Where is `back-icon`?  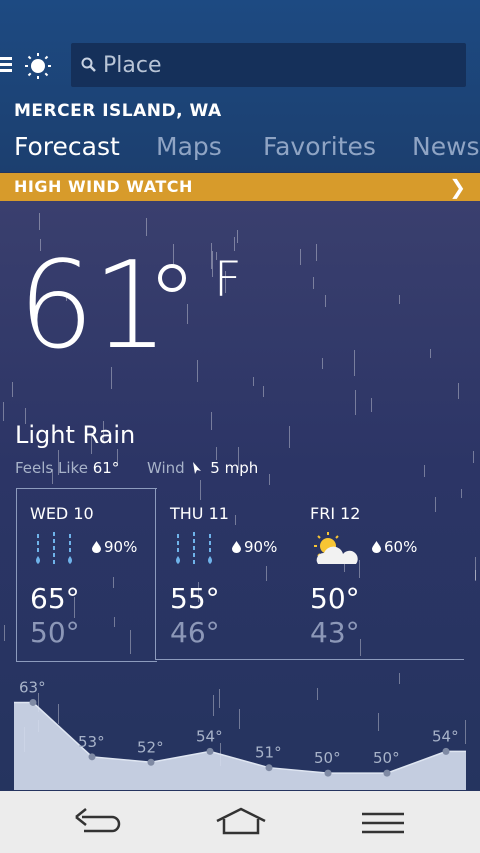
back-icon is located at coordinates (99, 823).